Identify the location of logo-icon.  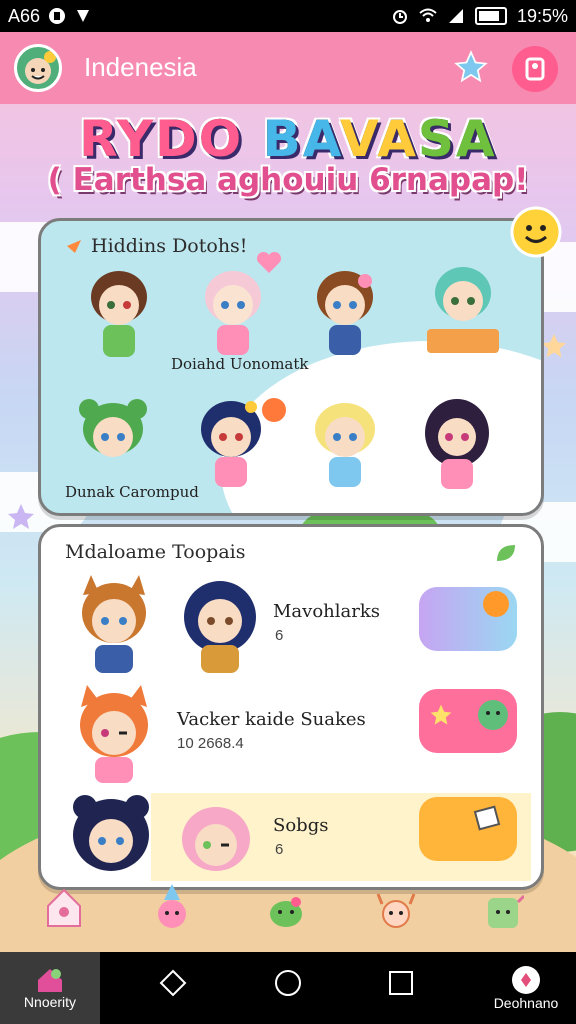
(38, 68).